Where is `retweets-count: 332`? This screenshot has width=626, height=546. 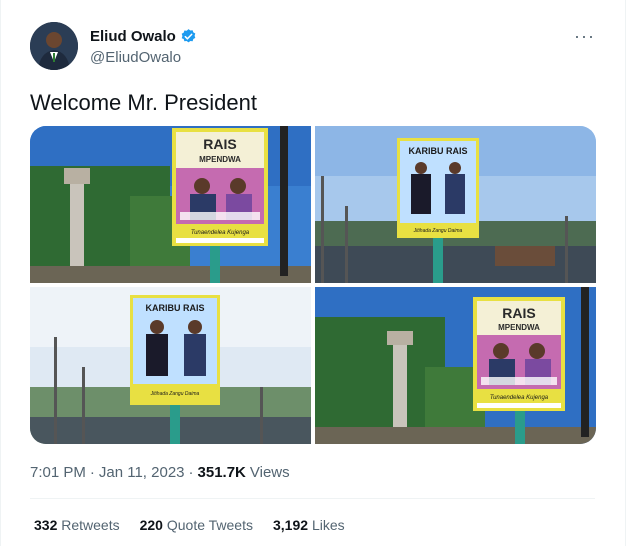 retweets-count: 332 is located at coordinates (46, 525).